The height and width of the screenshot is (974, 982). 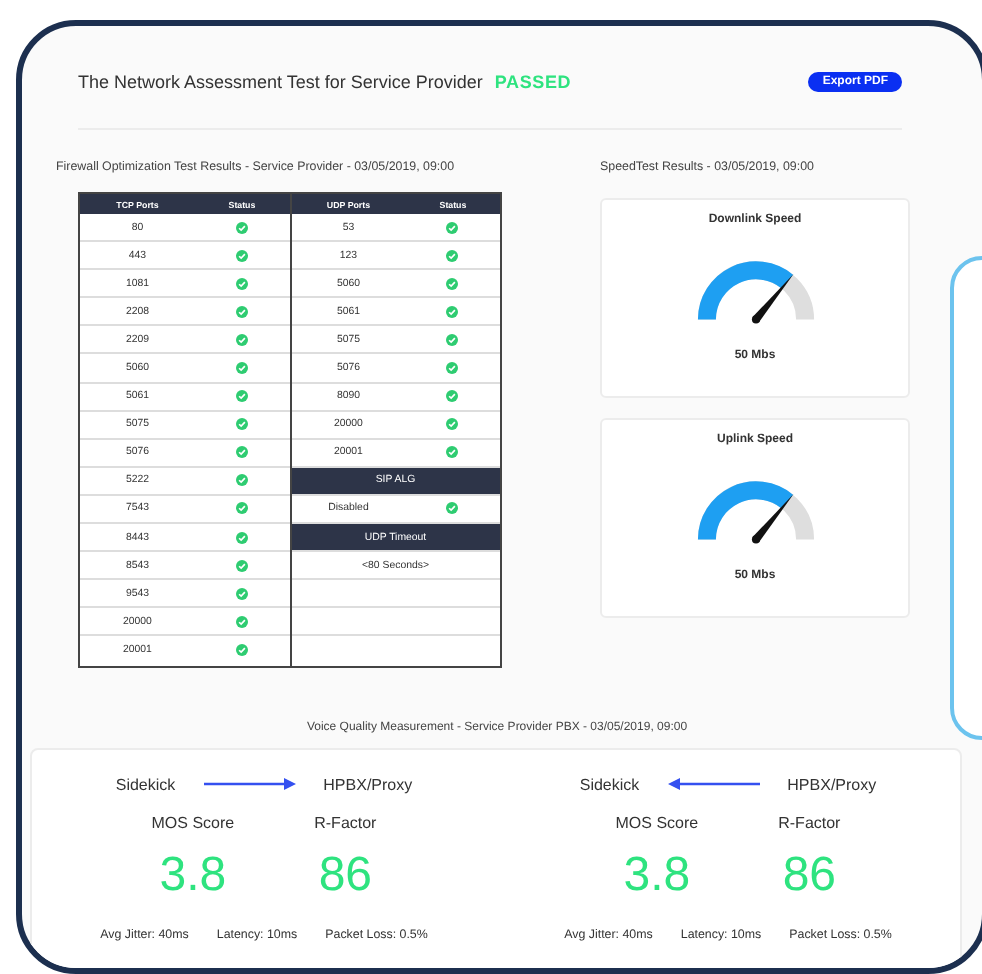 What do you see at coordinates (280, 82) in the screenshot?
I see `report-title: The Network Assessment Test for Service Provider` at bounding box center [280, 82].